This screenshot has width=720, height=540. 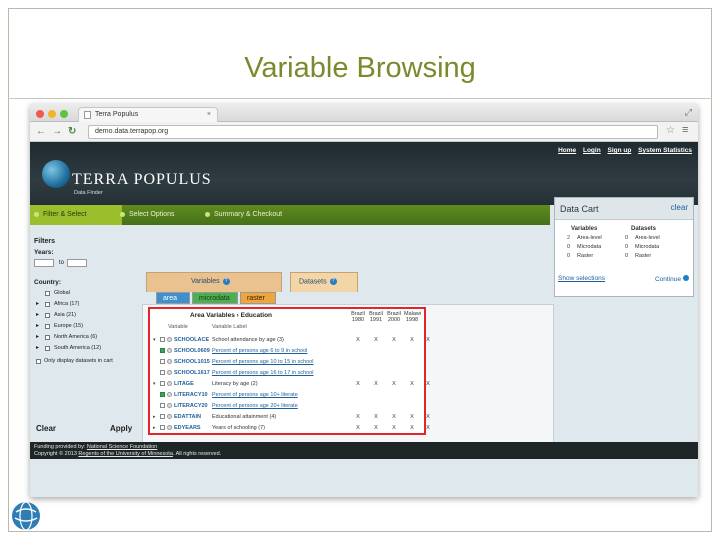 I want to click on tab-variables: Variables?, so click(x=214, y=282).